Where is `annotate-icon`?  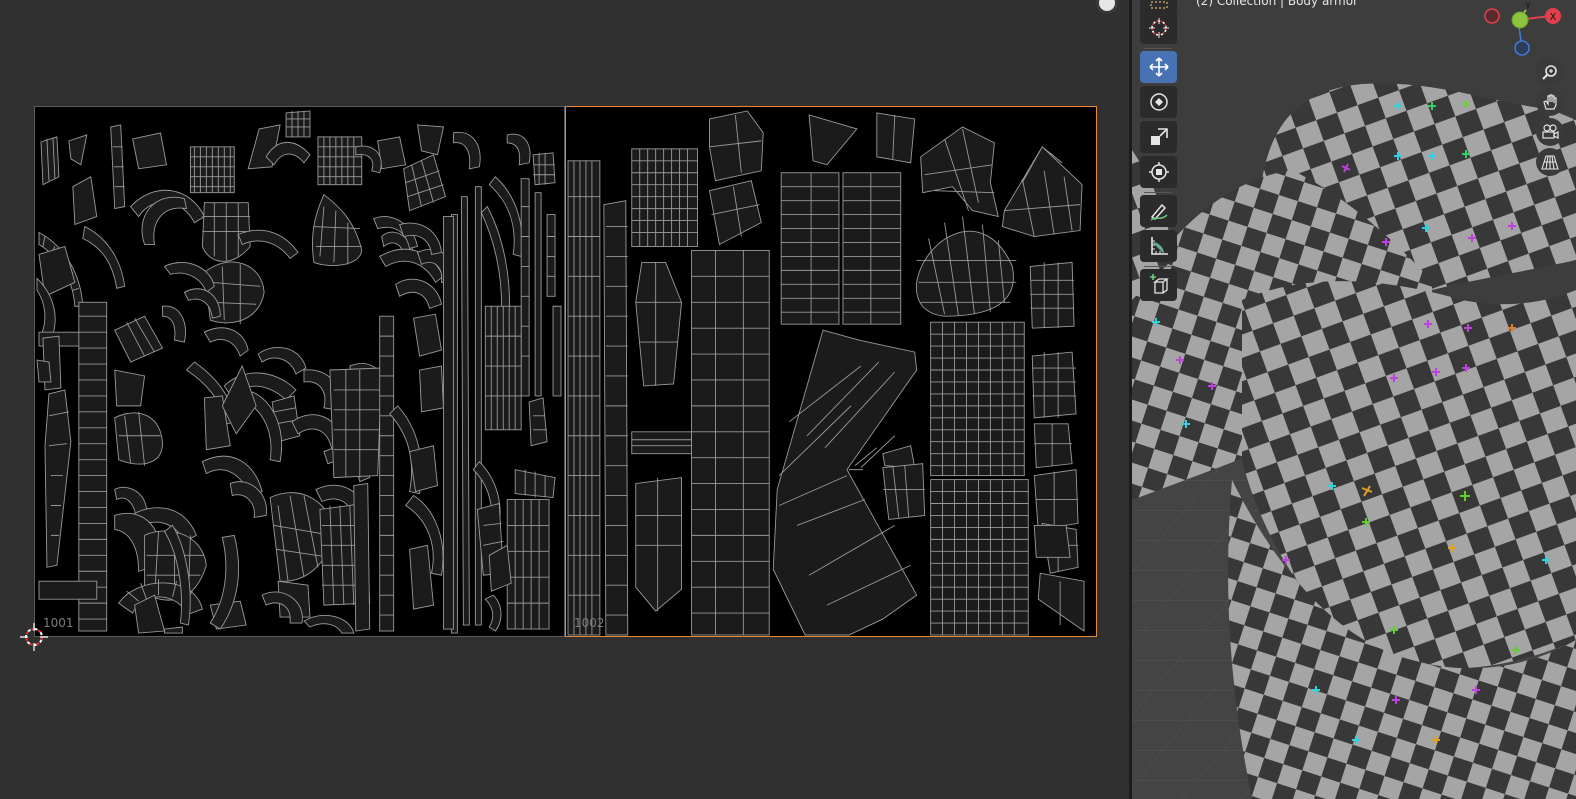
annotate-icon is located at coordinates (1158, 212).